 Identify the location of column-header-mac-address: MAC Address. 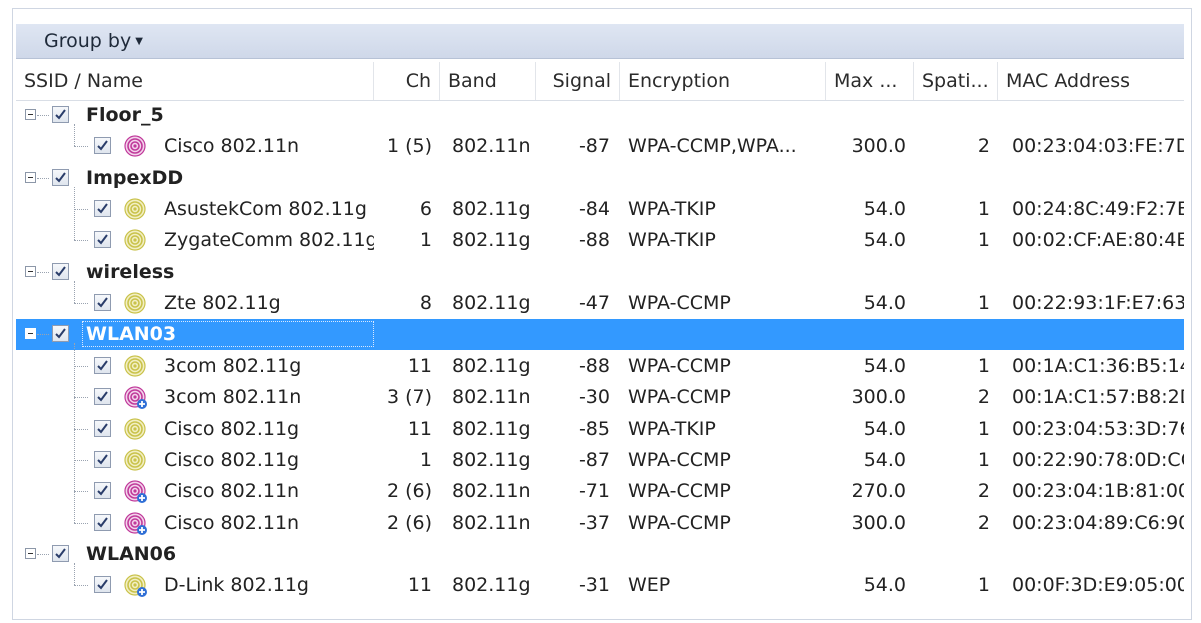
(1091, 81).